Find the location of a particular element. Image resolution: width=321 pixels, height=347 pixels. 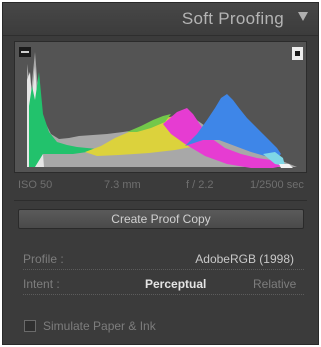

profile-select: AdobeRGB (1998) is located at coordinates (244, 259).